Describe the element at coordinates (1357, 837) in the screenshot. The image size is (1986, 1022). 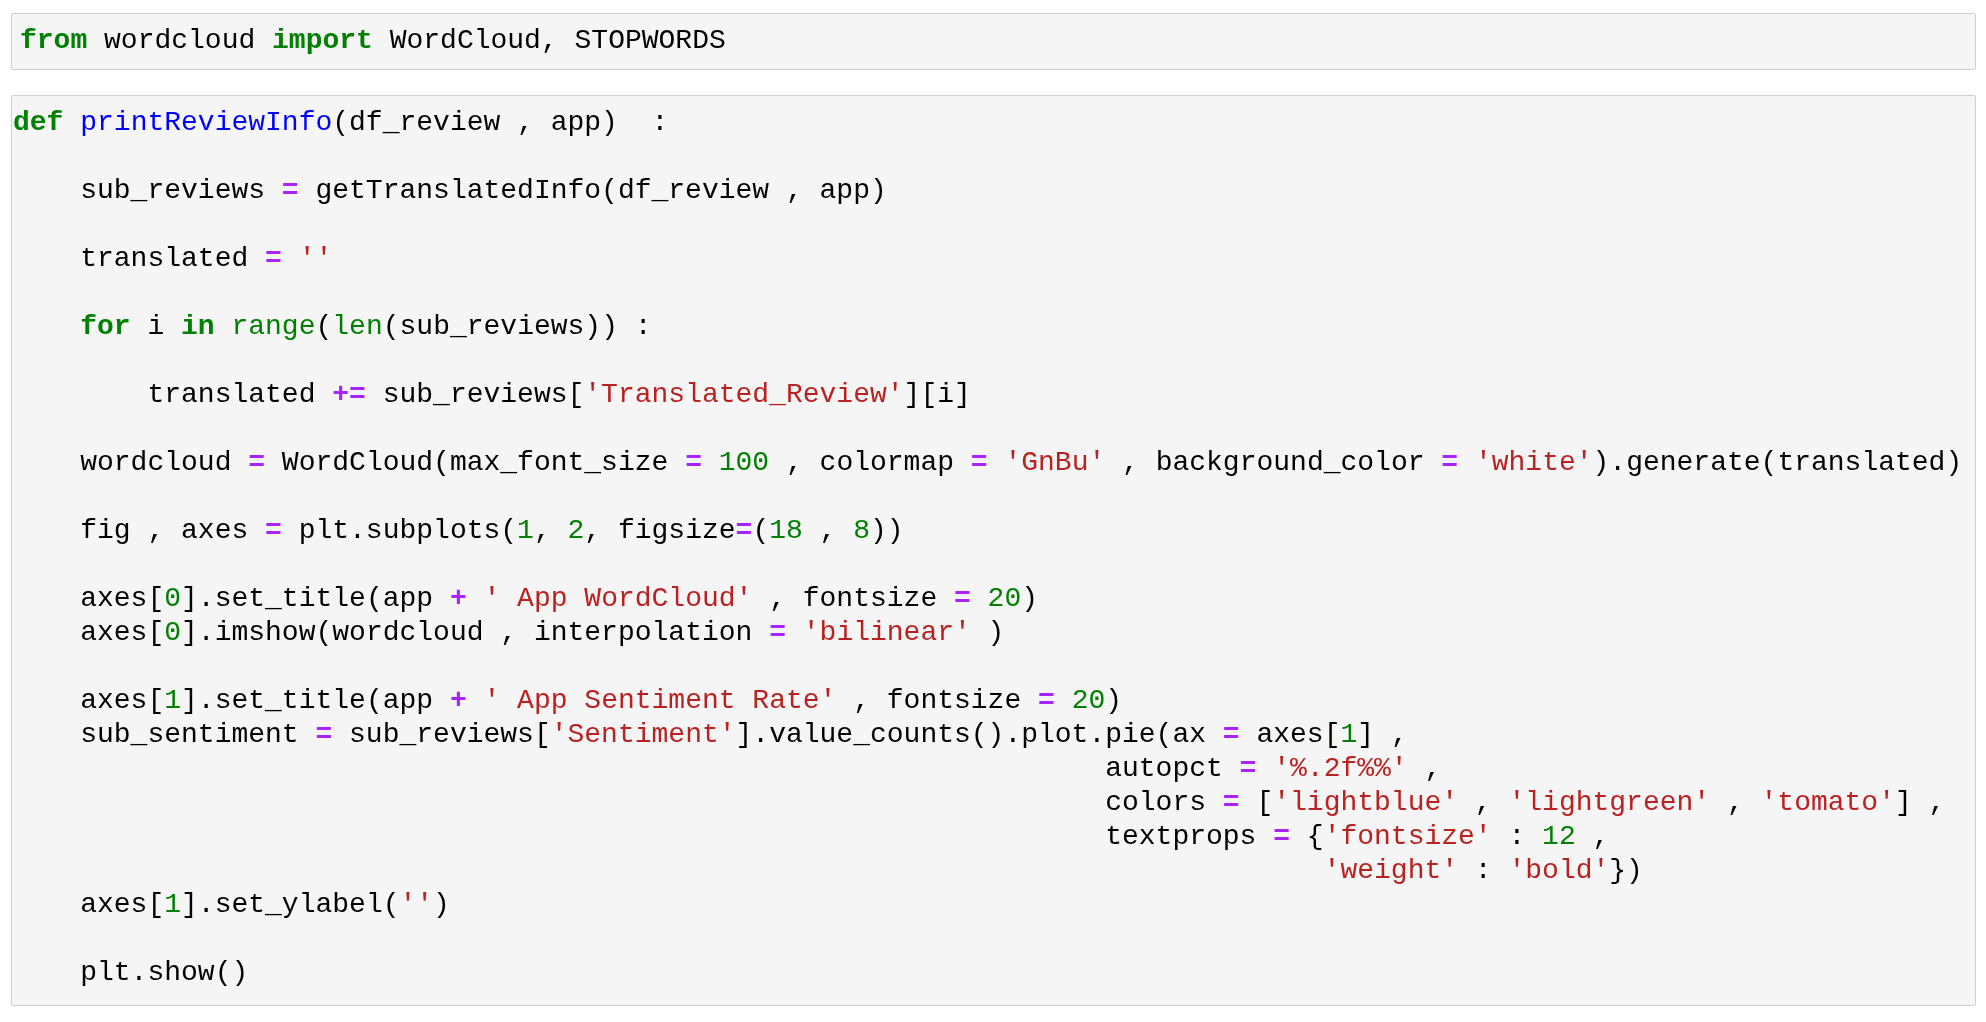
I see `code-line: textprops = {'fontsize' : 12 ,` at that location.